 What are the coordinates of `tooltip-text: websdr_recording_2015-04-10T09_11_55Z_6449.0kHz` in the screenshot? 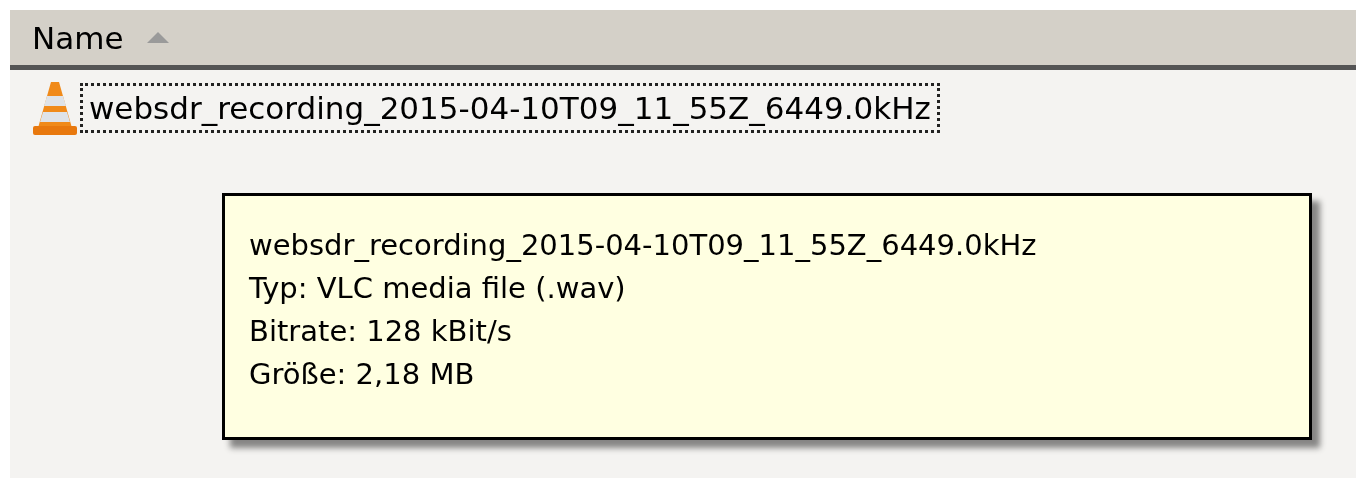 It's located at (643, 245).